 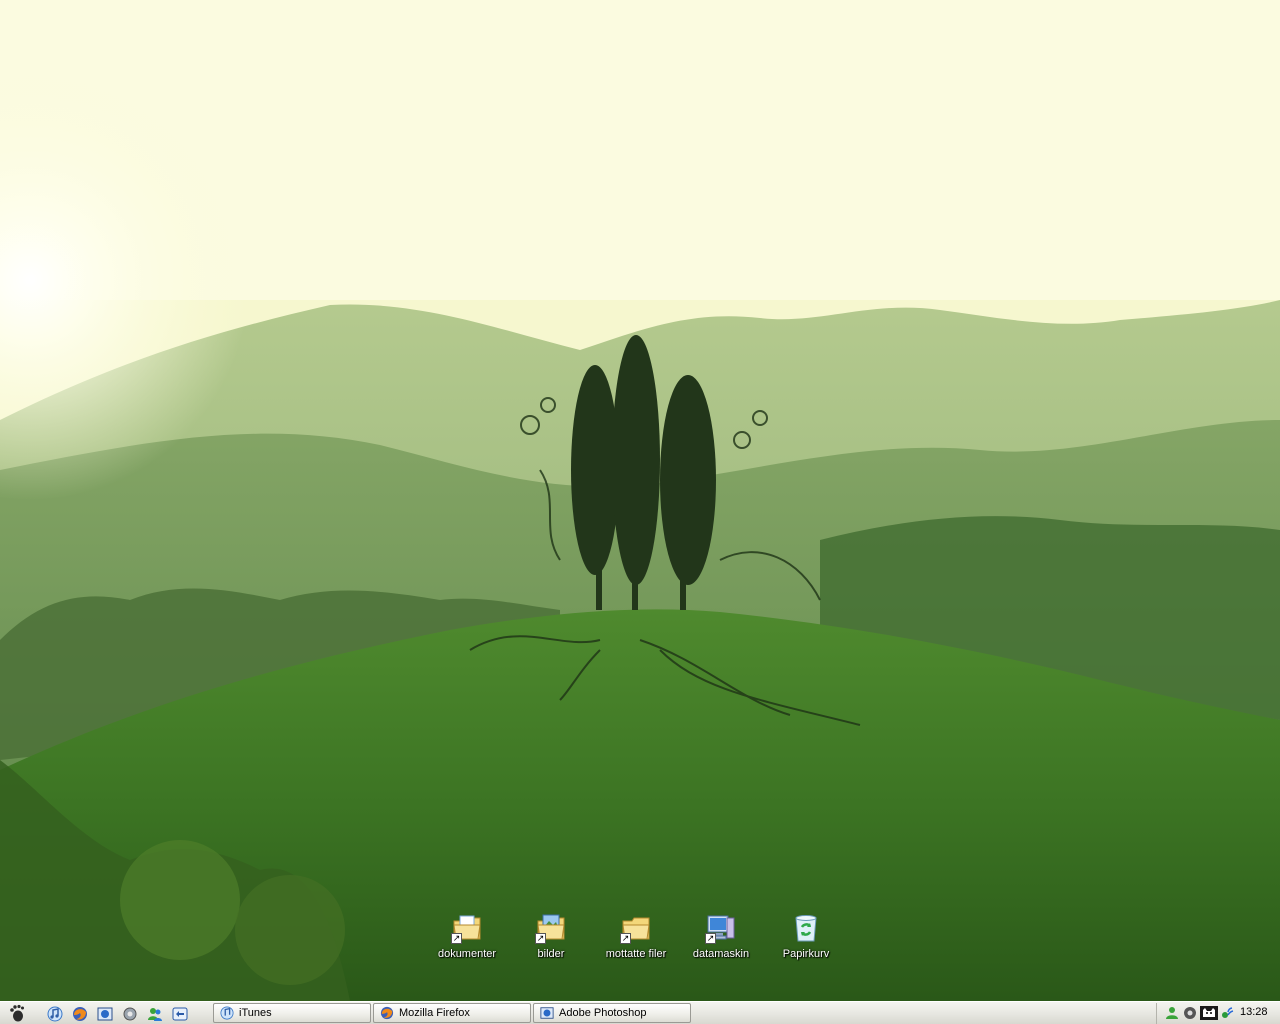 I want to click on volume-icon, so click(x=1190, y=1013).